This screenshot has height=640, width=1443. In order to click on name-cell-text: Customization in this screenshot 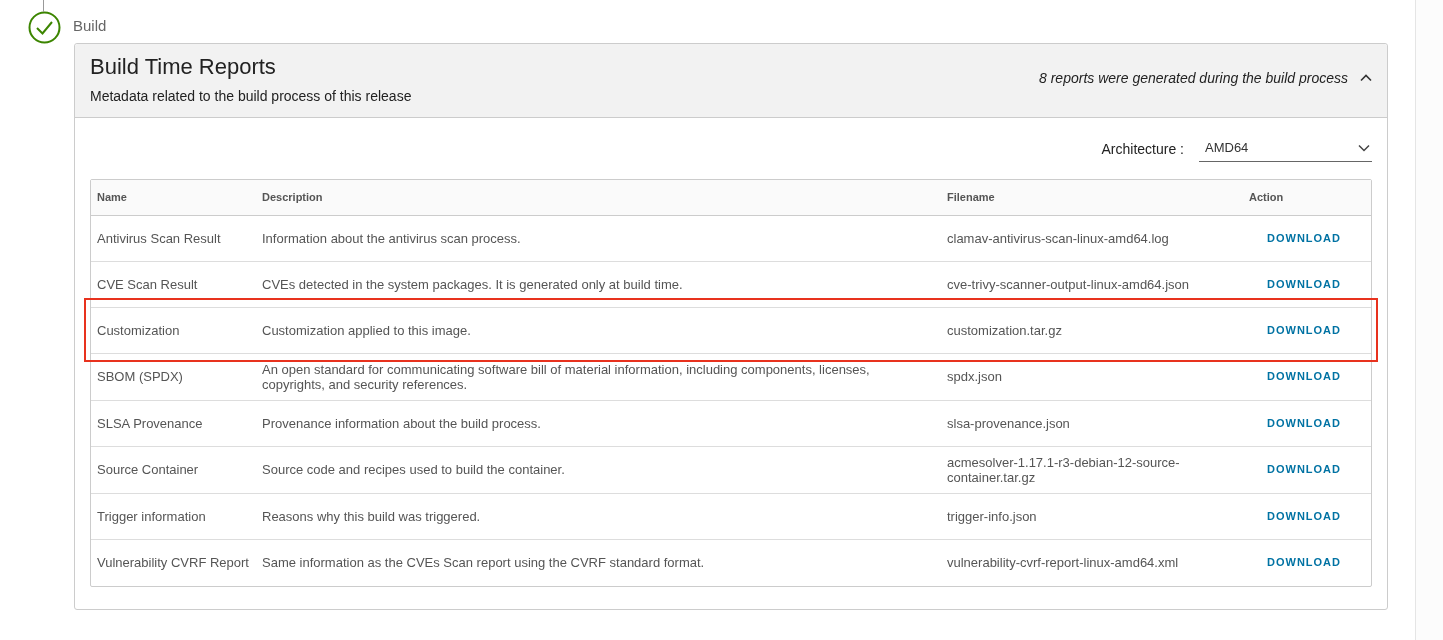, I will do `click(138, 330)`.